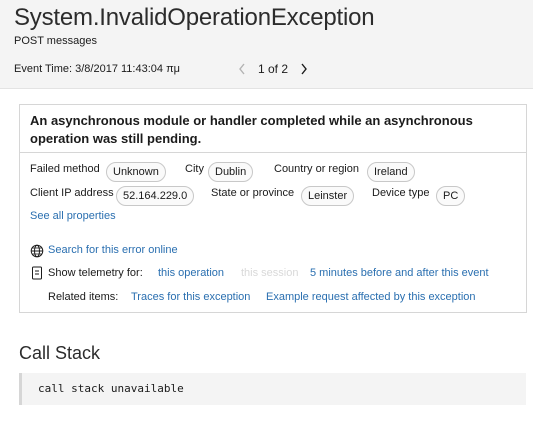 Image resolution: width=533 pixels, height=429 pixels. What do you see at coordinates (95, 273) in the screenshot?
I see `show-telemetry-label: Show telemetry for:` at bounding box center [95, 273].